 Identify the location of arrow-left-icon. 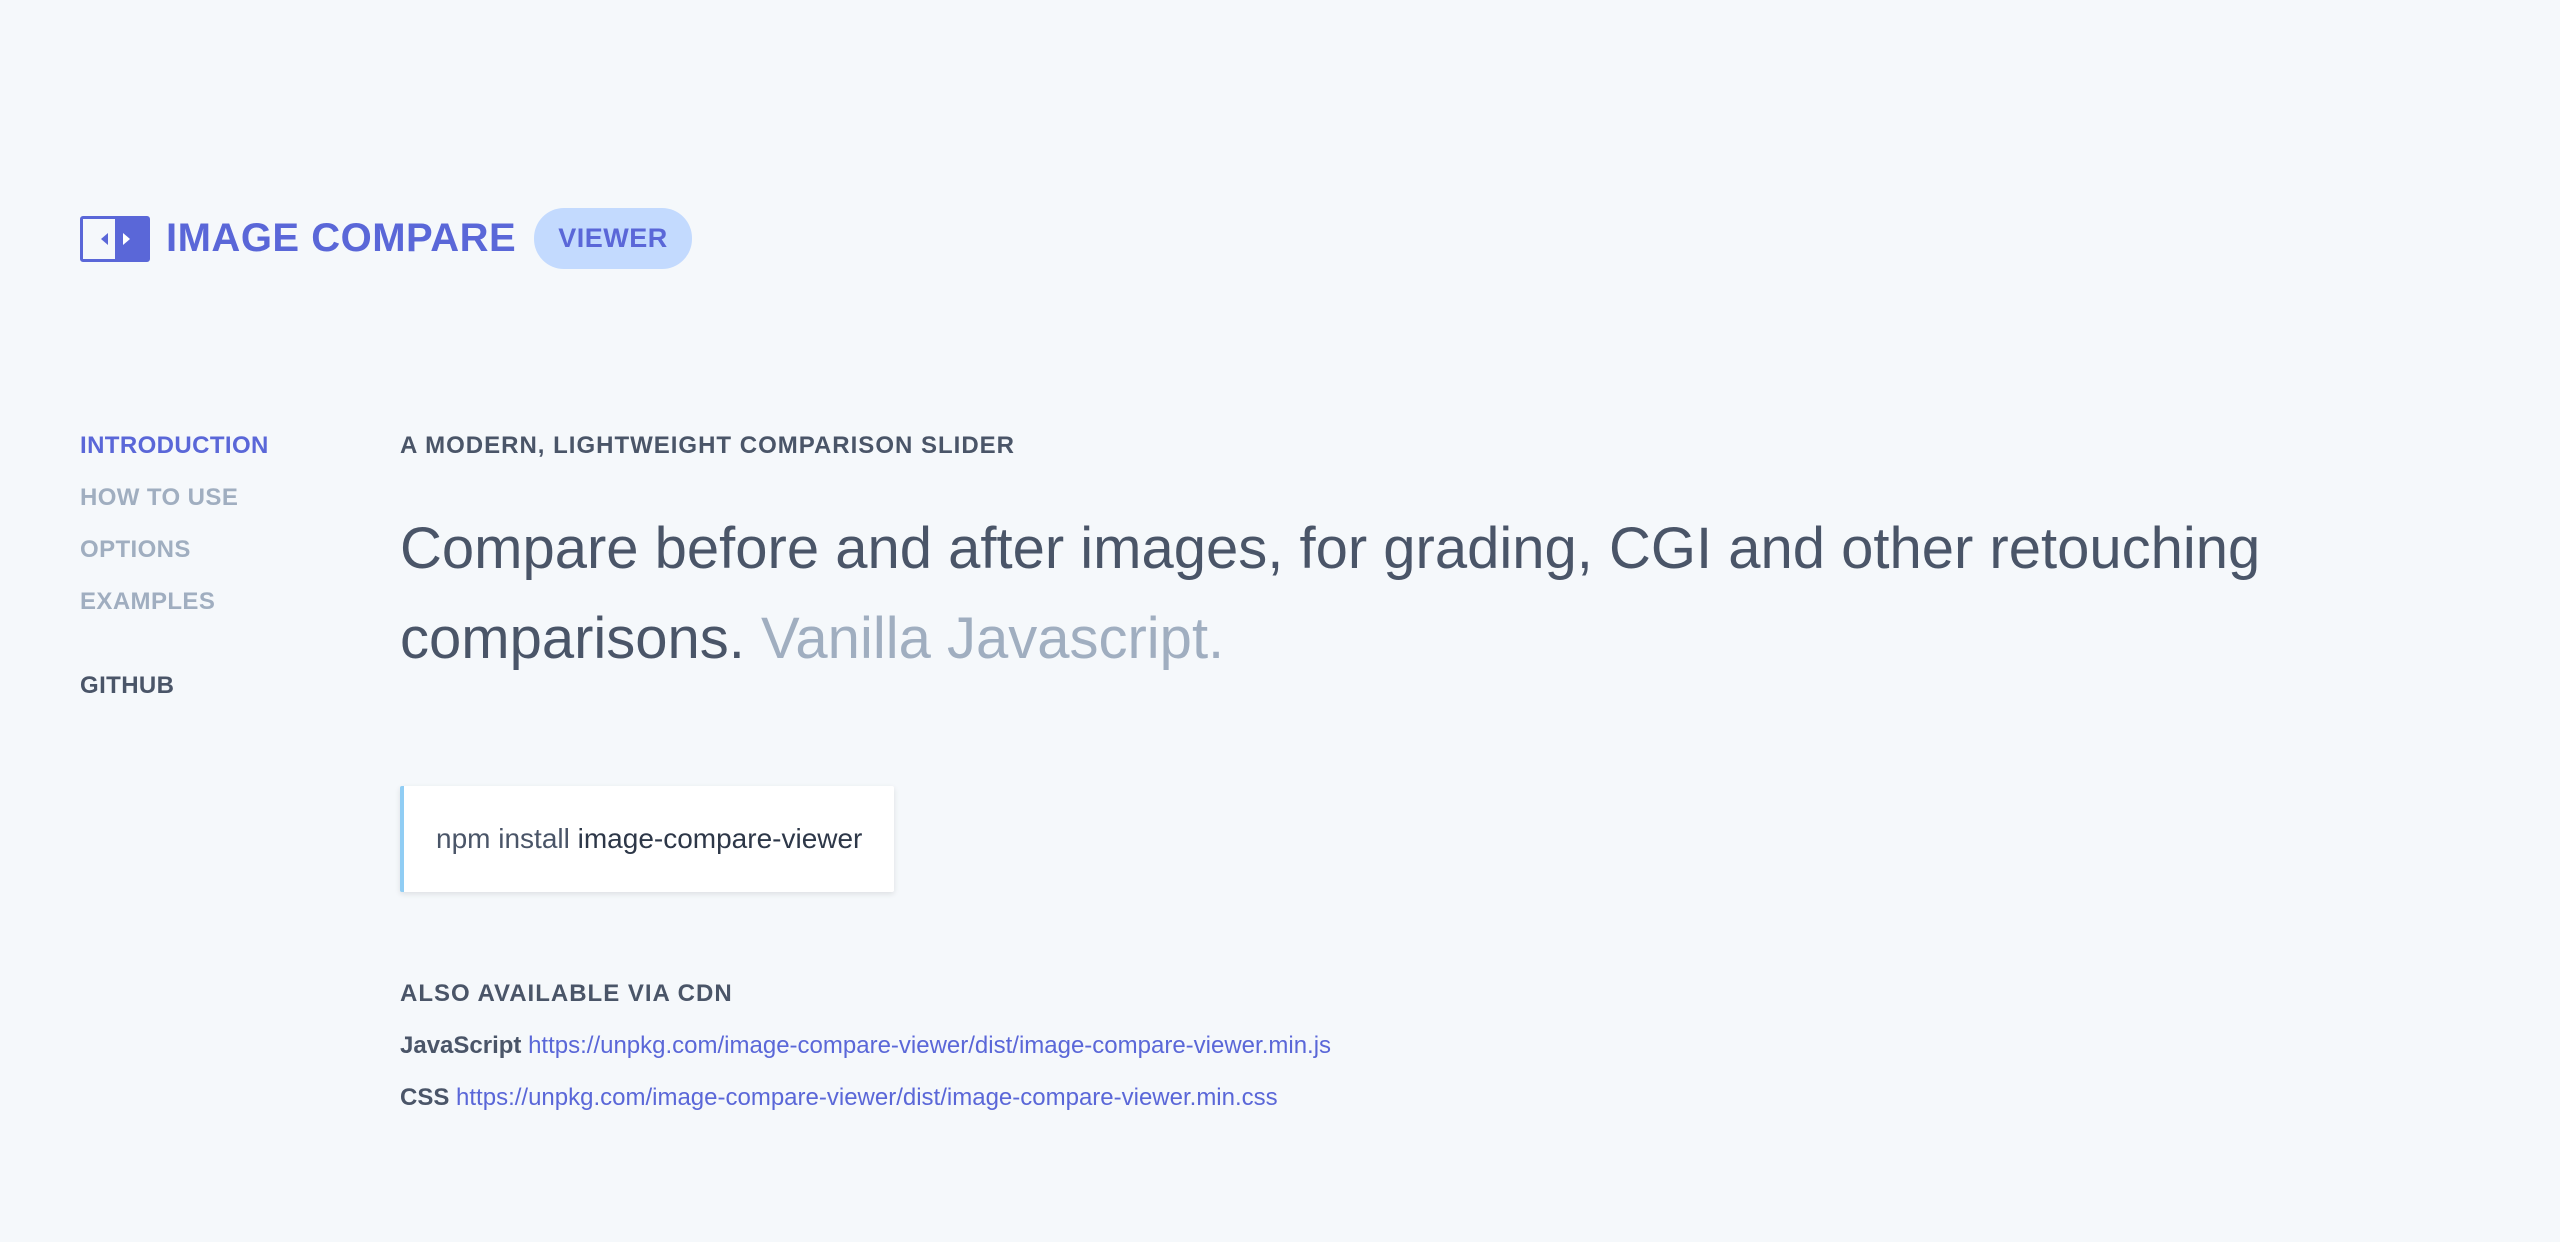
(104, 238).